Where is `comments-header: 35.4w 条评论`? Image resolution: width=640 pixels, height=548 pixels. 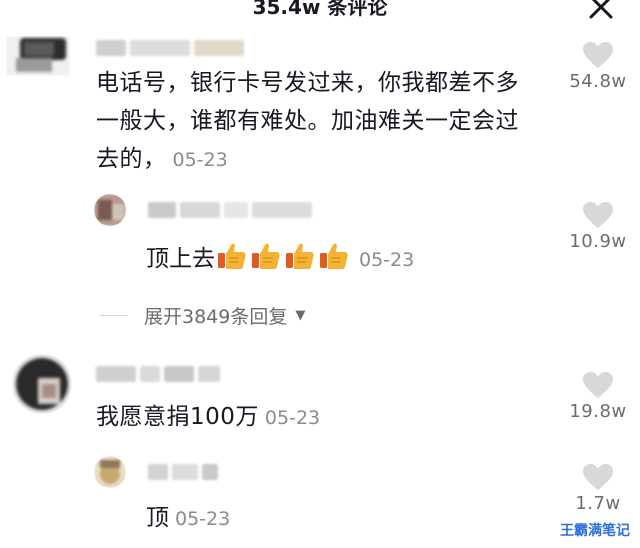 comments-header: 35.4w 条评论 is located at coordinates (320, 11).